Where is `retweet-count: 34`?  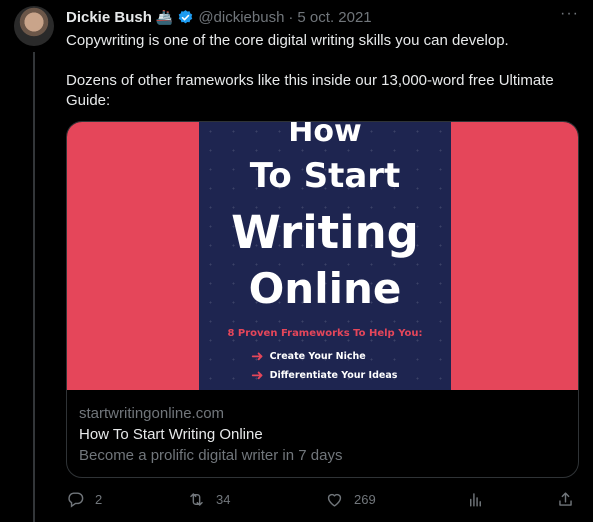 retweet-count: 34 is located at coordinates (223, 499).